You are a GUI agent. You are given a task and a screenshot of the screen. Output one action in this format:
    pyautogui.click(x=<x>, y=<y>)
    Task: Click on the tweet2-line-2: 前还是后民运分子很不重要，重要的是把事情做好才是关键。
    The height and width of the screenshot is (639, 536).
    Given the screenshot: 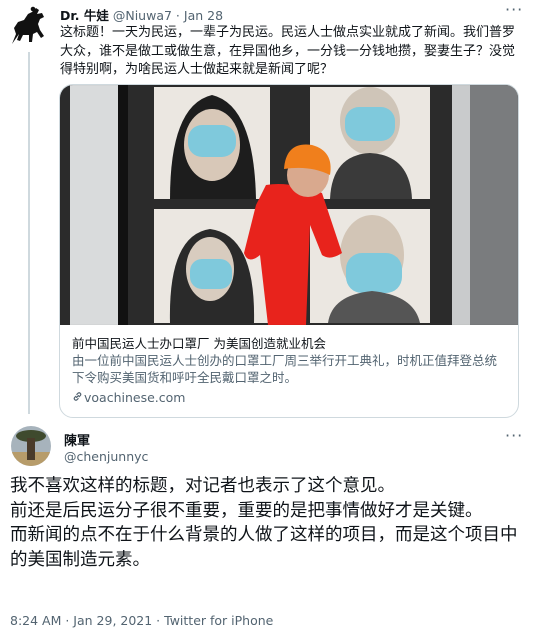 What is the action you would take?
    pyautogui.click(x=246, y=510)
    